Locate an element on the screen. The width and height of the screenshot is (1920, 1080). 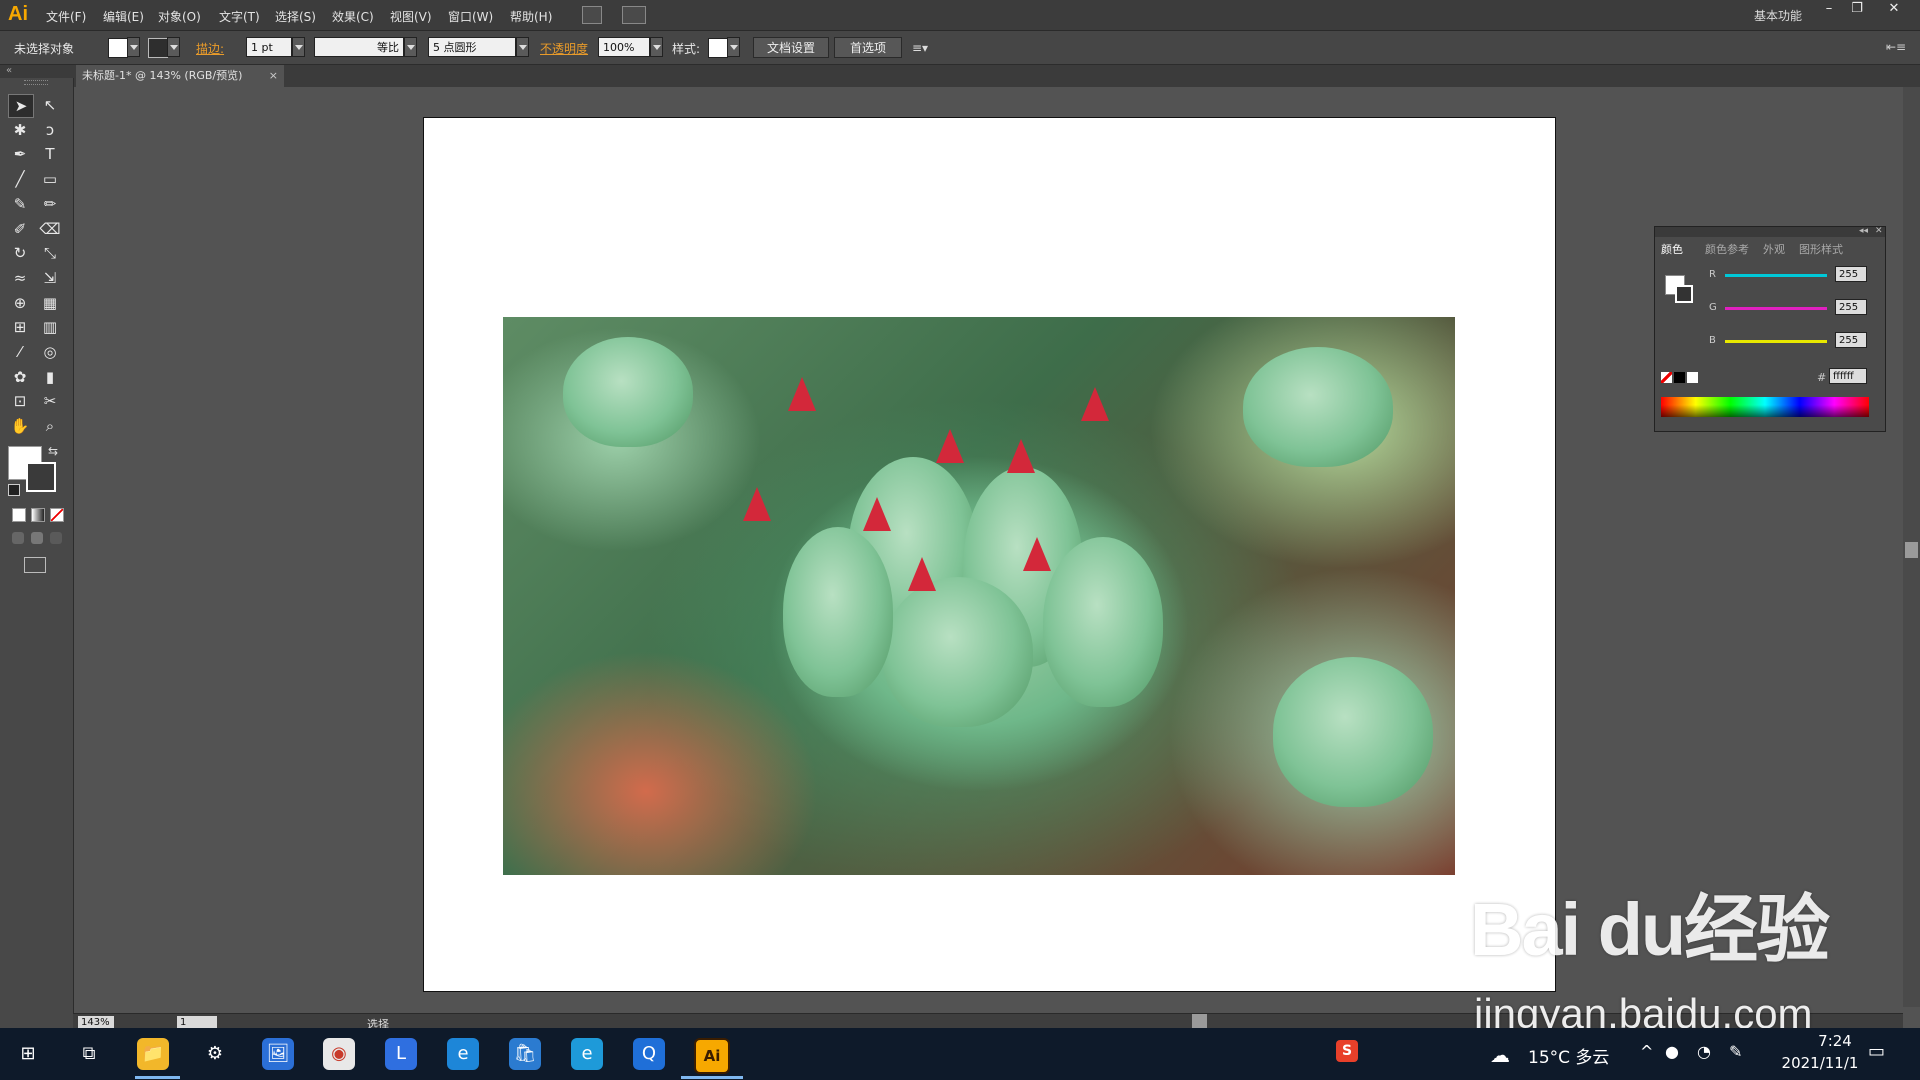
notification-icon: ▭ is located at coordinates (1876, 1051).